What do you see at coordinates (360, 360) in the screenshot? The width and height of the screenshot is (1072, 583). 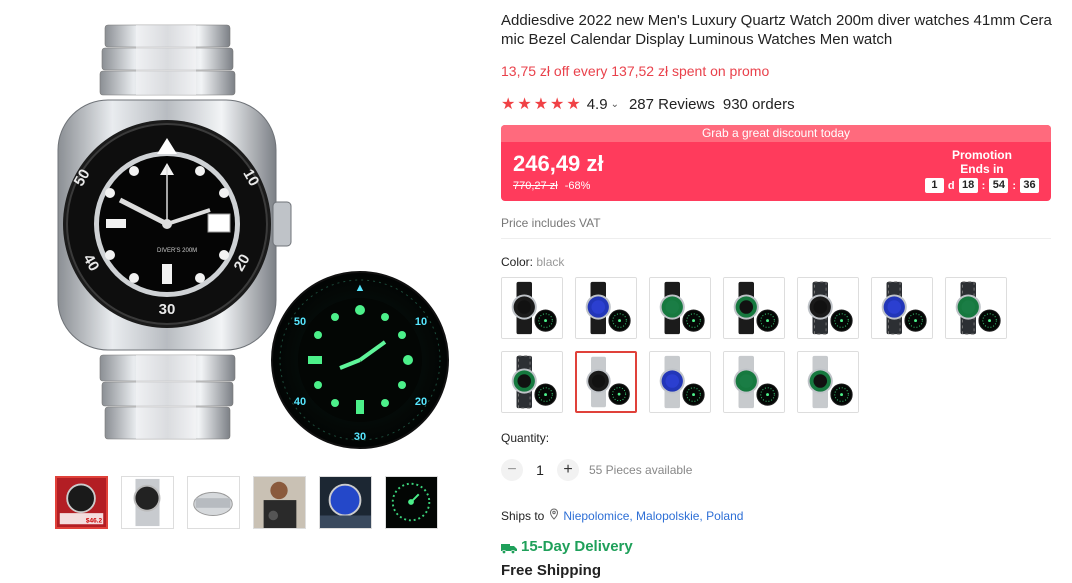 I see `luminous-dial-inset: ▲ 30 50 10 40 20` at bounding box center [360, 360].